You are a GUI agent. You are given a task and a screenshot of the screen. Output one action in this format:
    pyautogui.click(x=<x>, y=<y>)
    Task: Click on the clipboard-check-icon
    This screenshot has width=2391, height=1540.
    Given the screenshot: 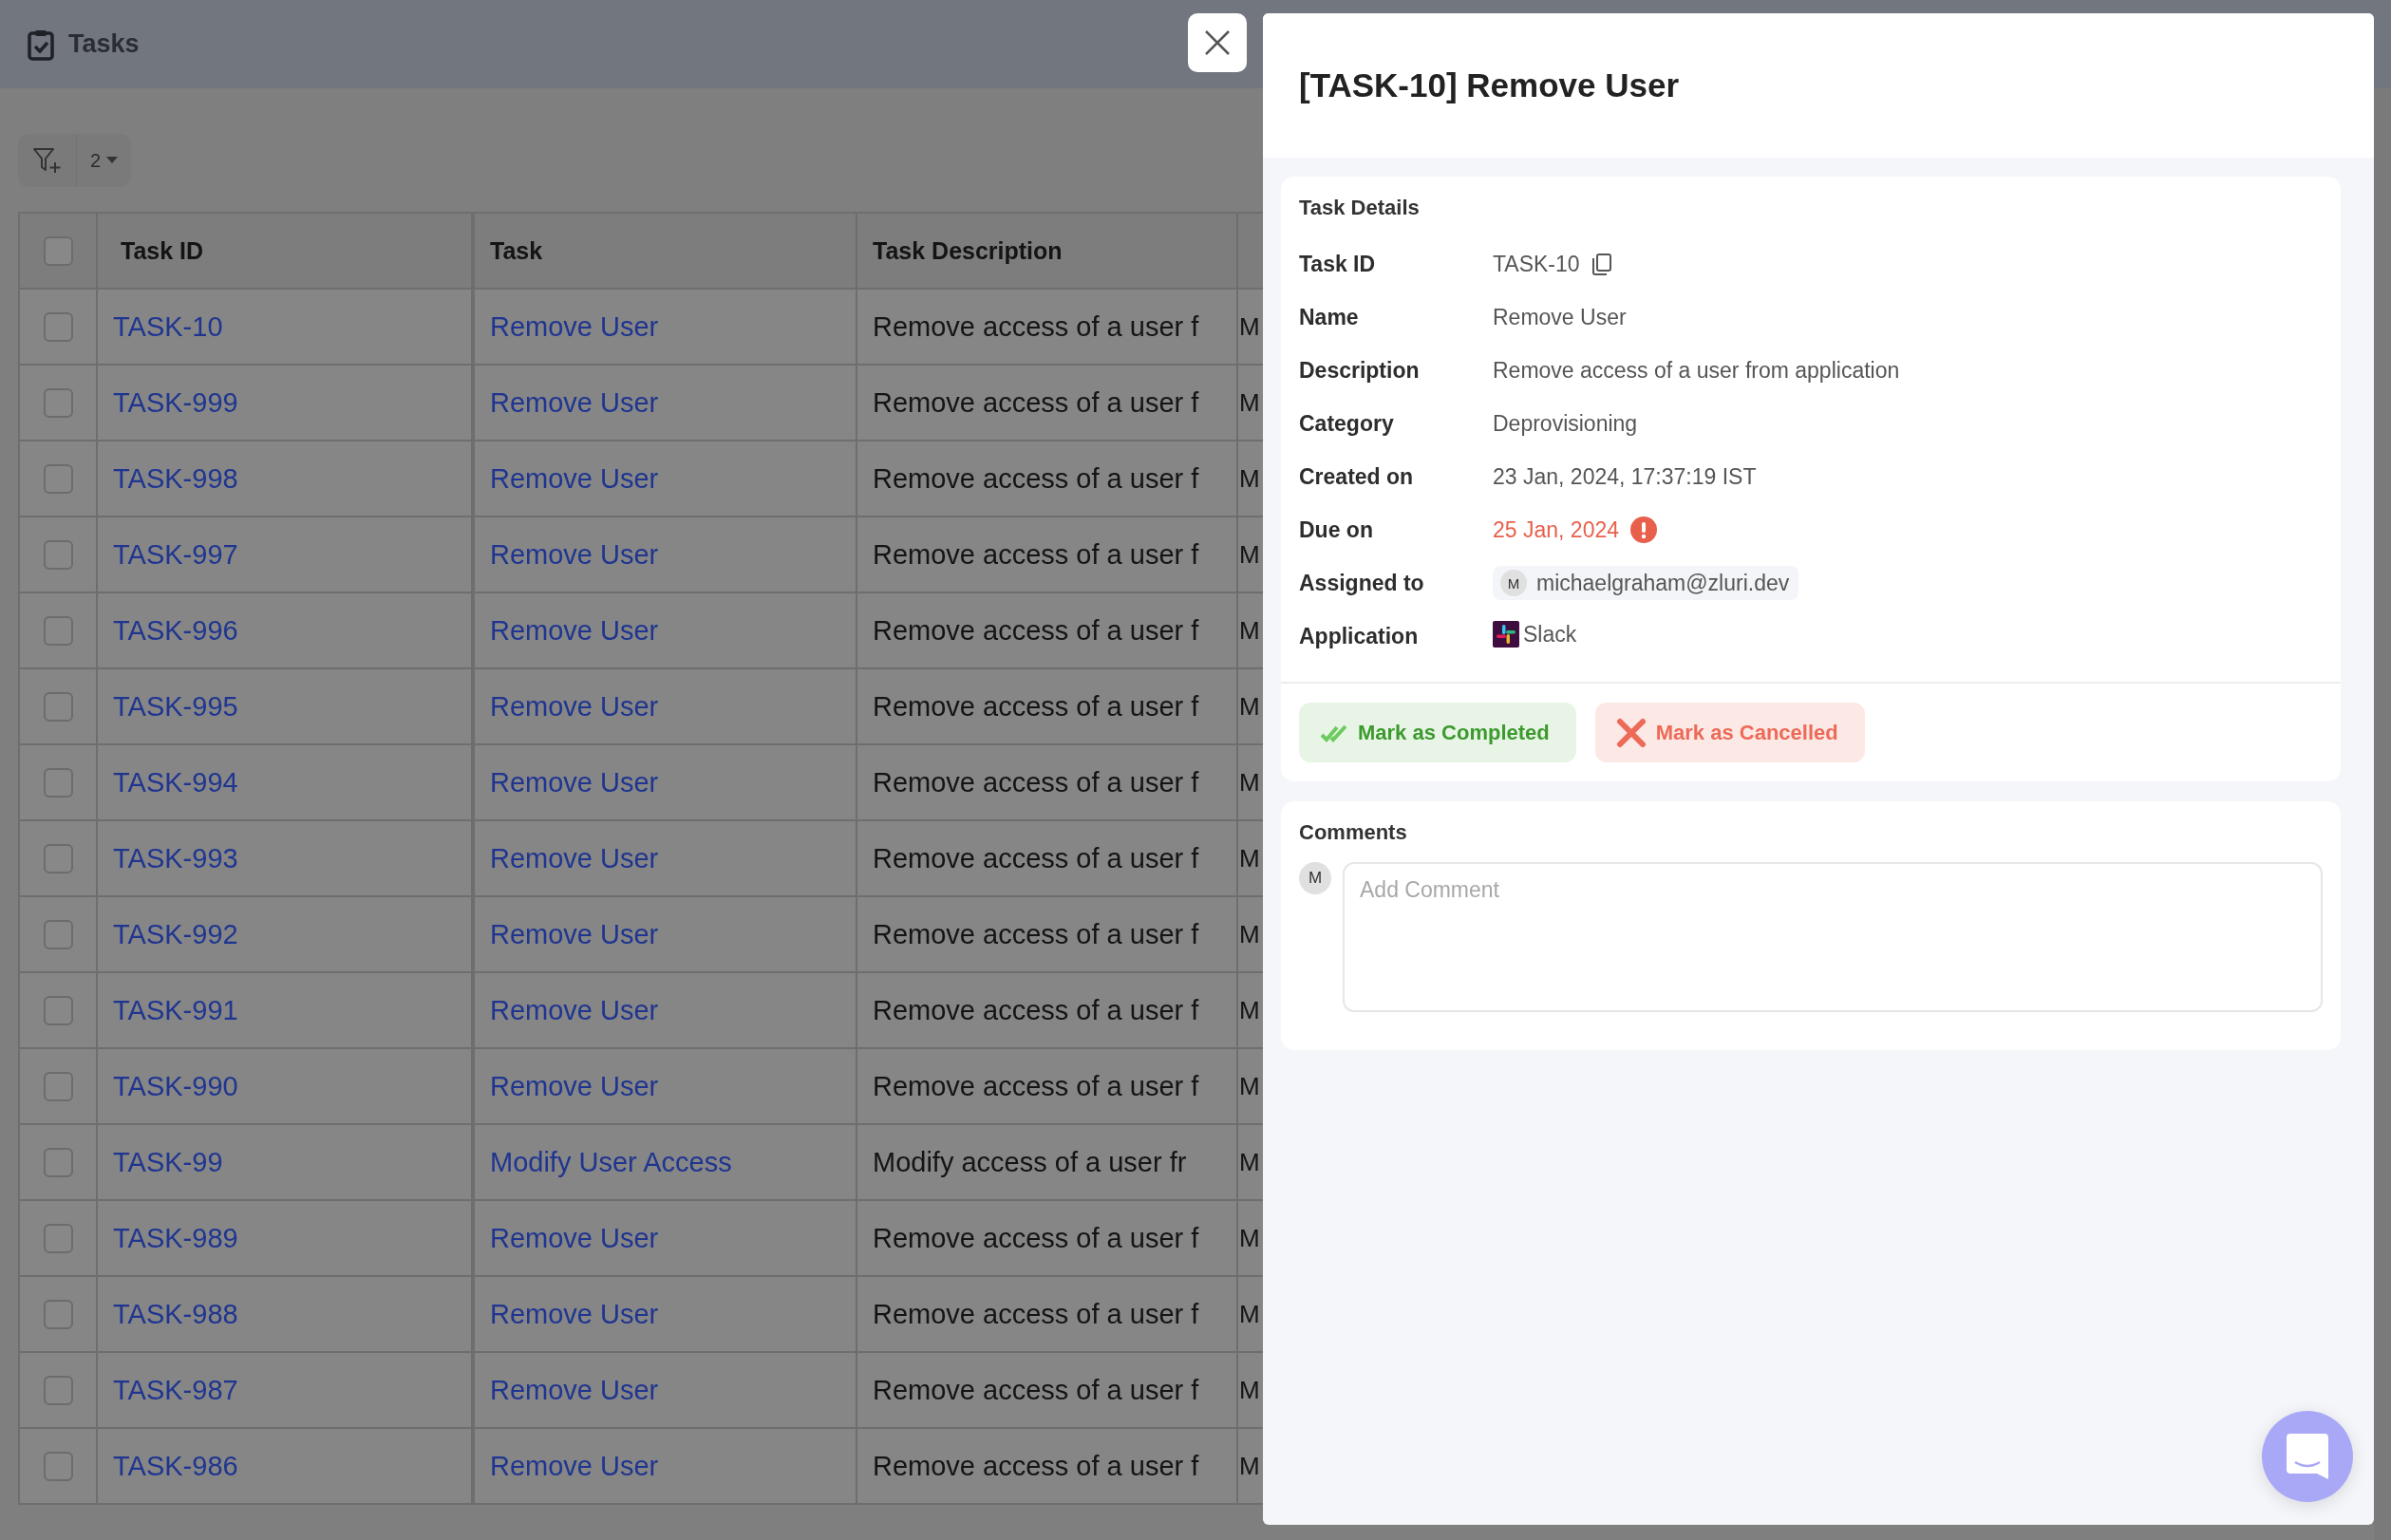 What is the action you would take?
    pyautogui.click(x=41, y=45)
    